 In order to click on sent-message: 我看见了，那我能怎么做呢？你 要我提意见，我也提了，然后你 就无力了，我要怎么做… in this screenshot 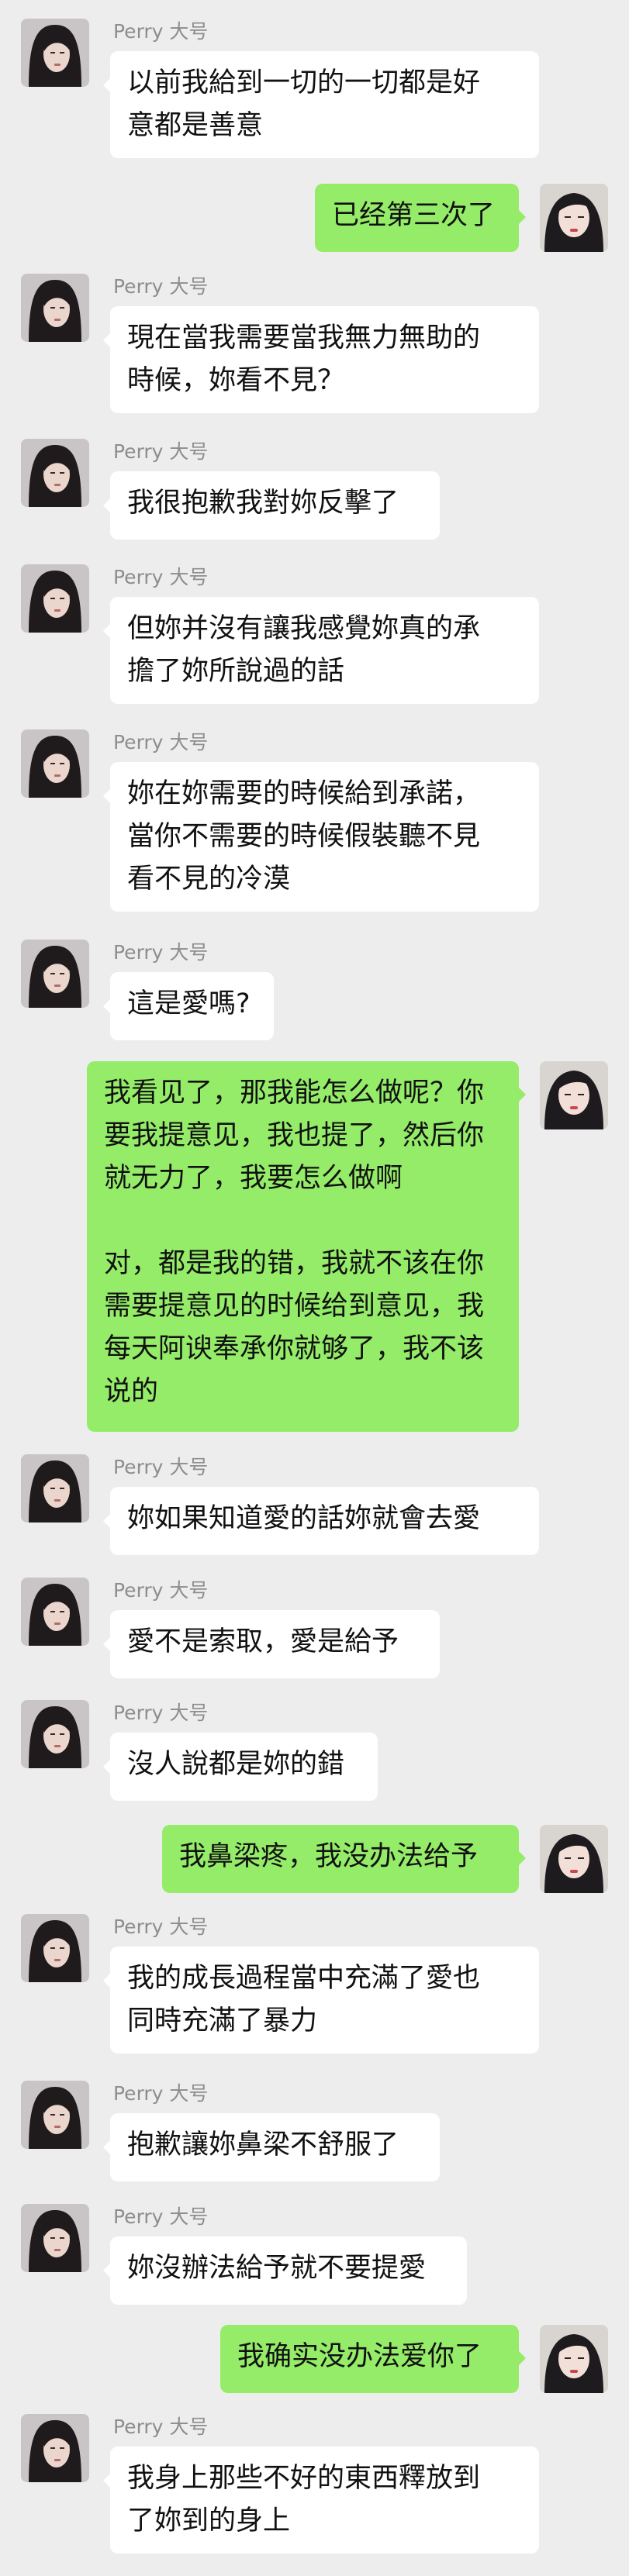, I will do `click(303, 1246)`.